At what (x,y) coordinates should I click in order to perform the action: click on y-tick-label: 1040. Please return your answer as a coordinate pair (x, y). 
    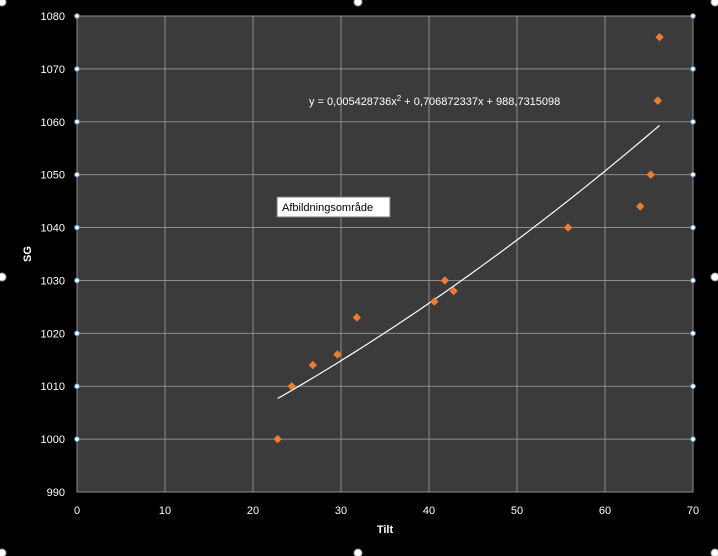
    Looking at the image, I should click on (53, 229).